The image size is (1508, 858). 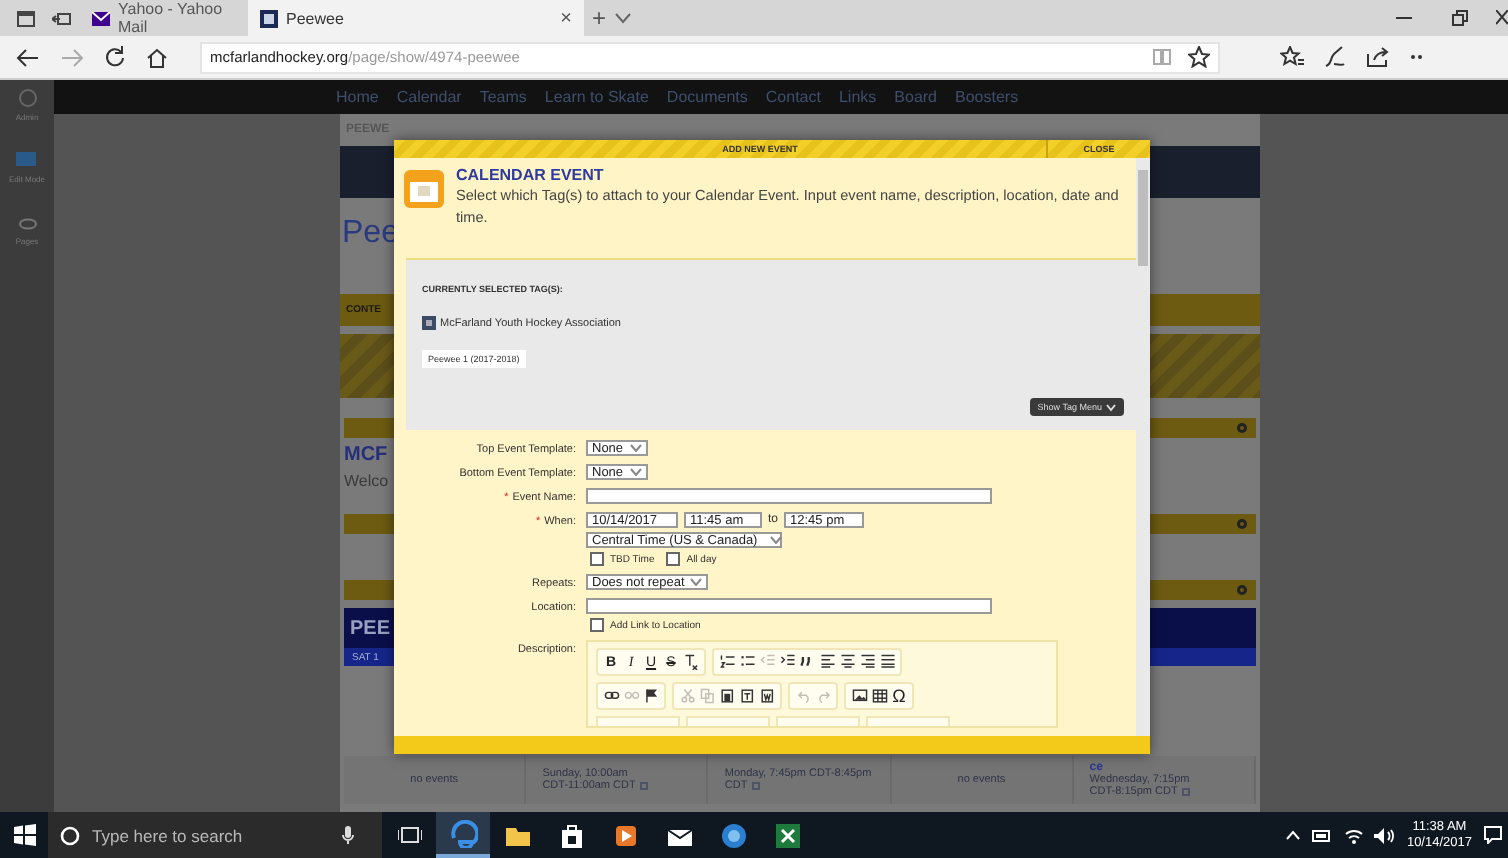 I want to click on scrollbar, so click(x=1143, y=447).